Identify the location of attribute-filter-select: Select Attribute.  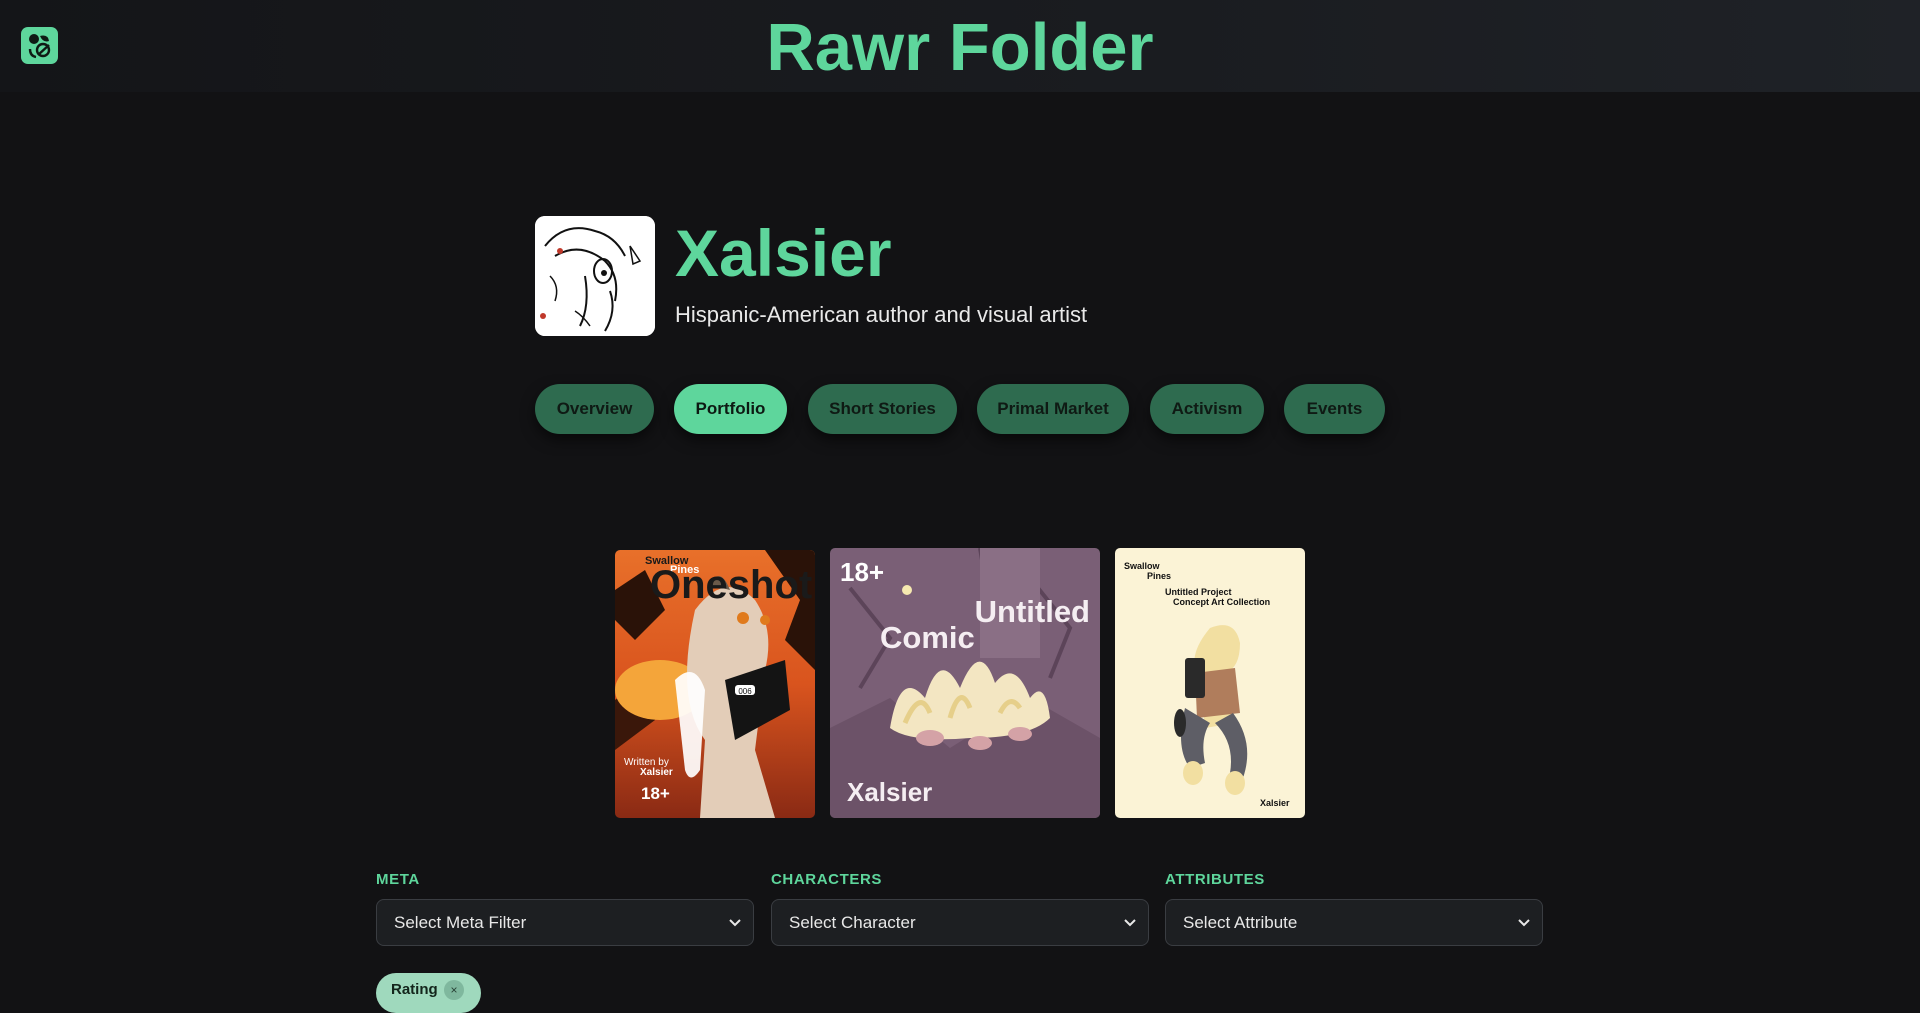
(1354, 922).